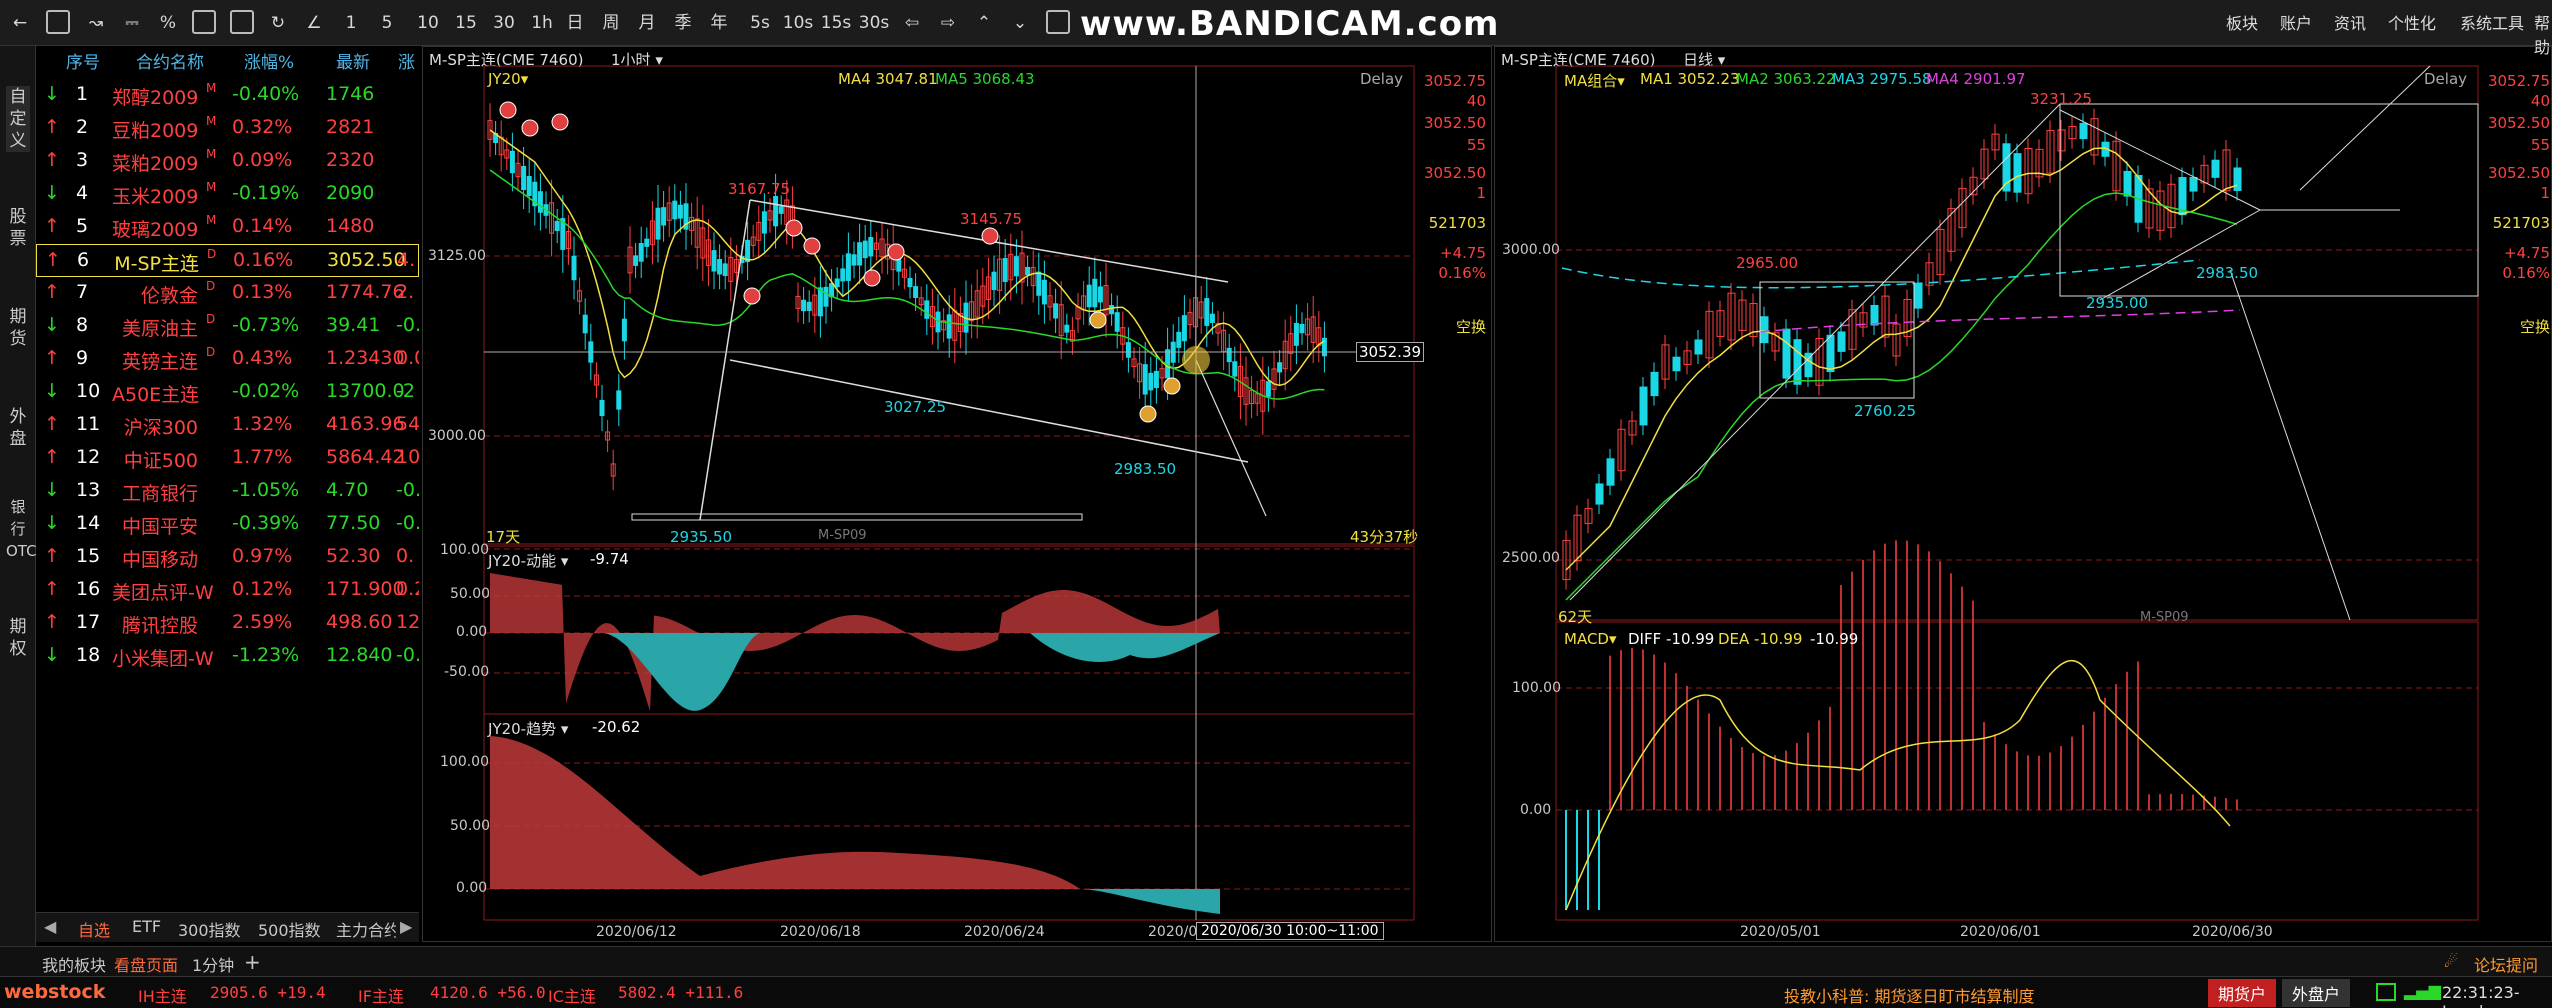  I want to click on contract-watermark-daily: M-SP09, so click(2164, 617).